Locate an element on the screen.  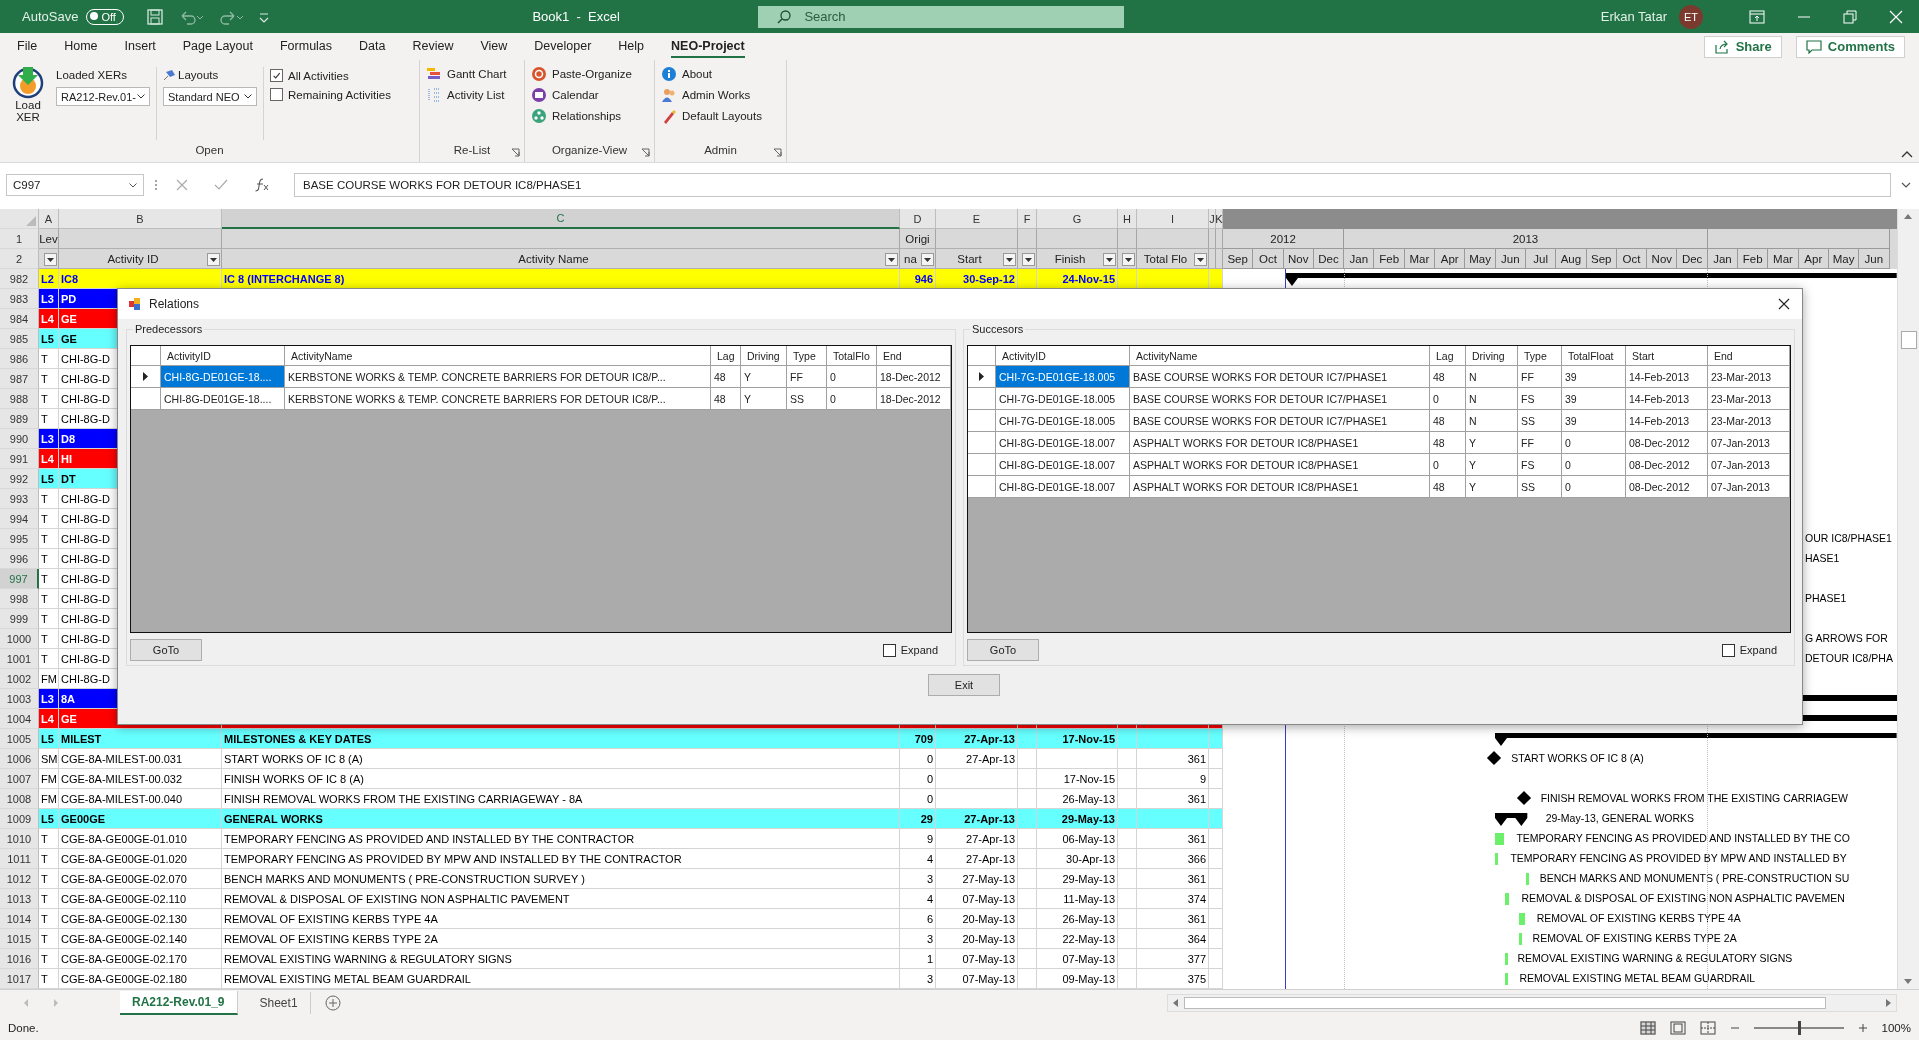
ribbon-tab: Review is located at coordinates (433, 46).